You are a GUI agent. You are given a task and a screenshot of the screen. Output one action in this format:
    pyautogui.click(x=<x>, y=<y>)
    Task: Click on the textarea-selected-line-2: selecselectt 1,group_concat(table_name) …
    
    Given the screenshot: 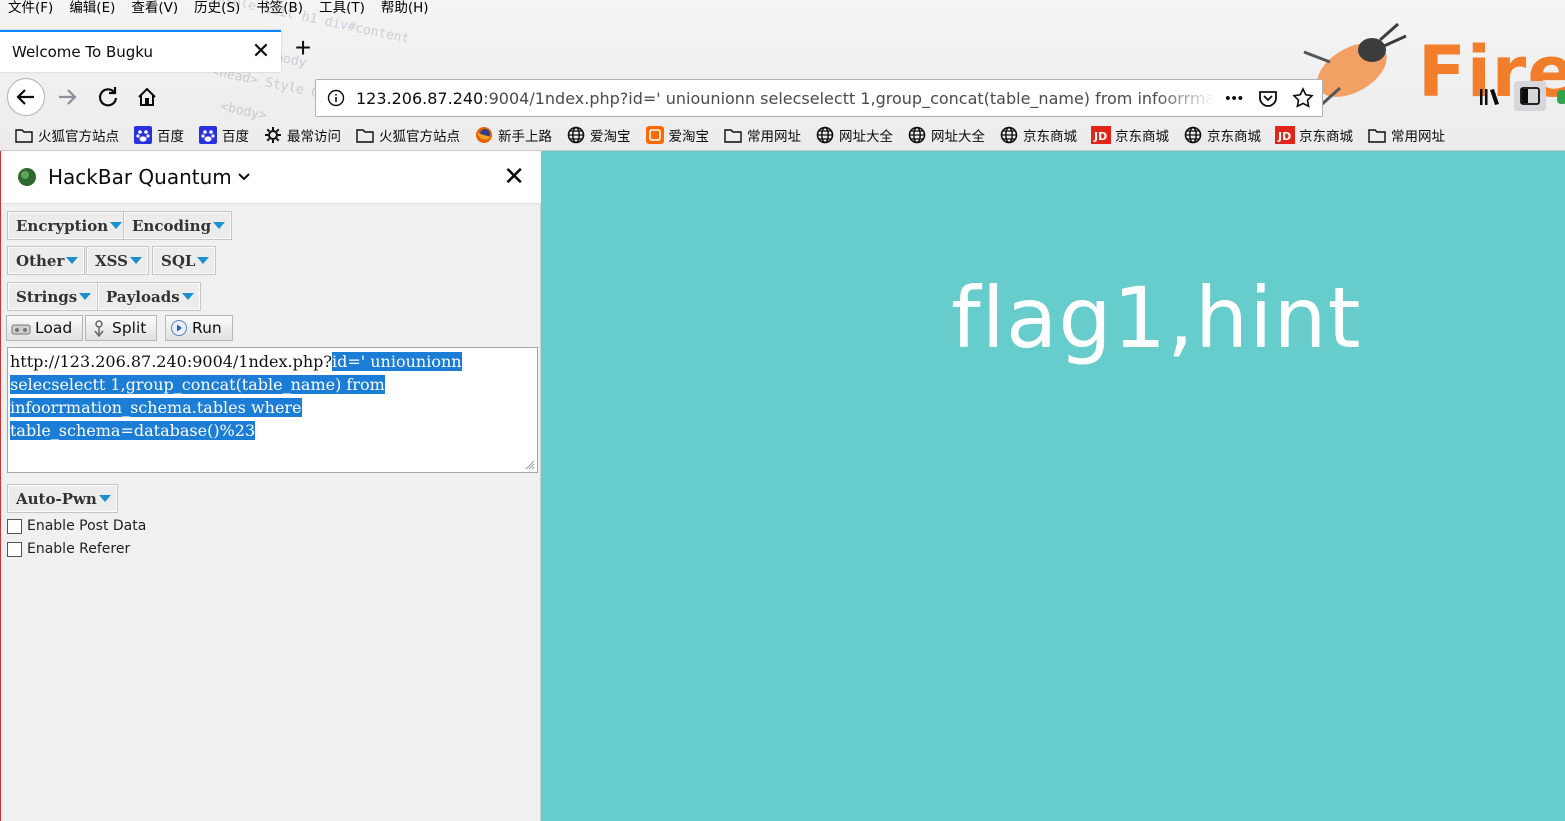 What is the action you would take?
    pyautogui.click(x=197, y=384)
    